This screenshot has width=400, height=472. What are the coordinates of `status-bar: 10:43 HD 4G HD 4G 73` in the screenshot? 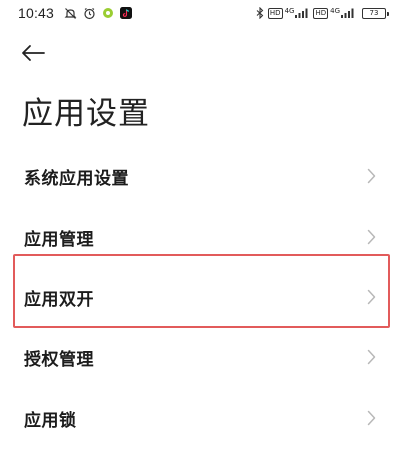 It's located at (200, 13).